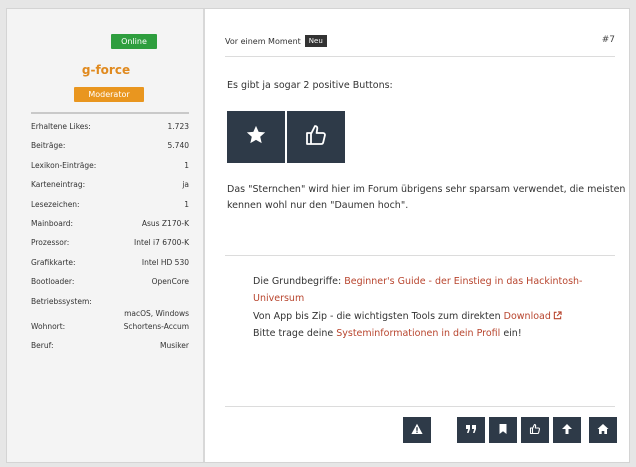 Image resolution: width=636 pixels, height=467 pixels. What do you see at coordinates (110, 350) in the screenshot?
I see `stat-row: Beruf: Musiker` at bounding box center [110, 350].